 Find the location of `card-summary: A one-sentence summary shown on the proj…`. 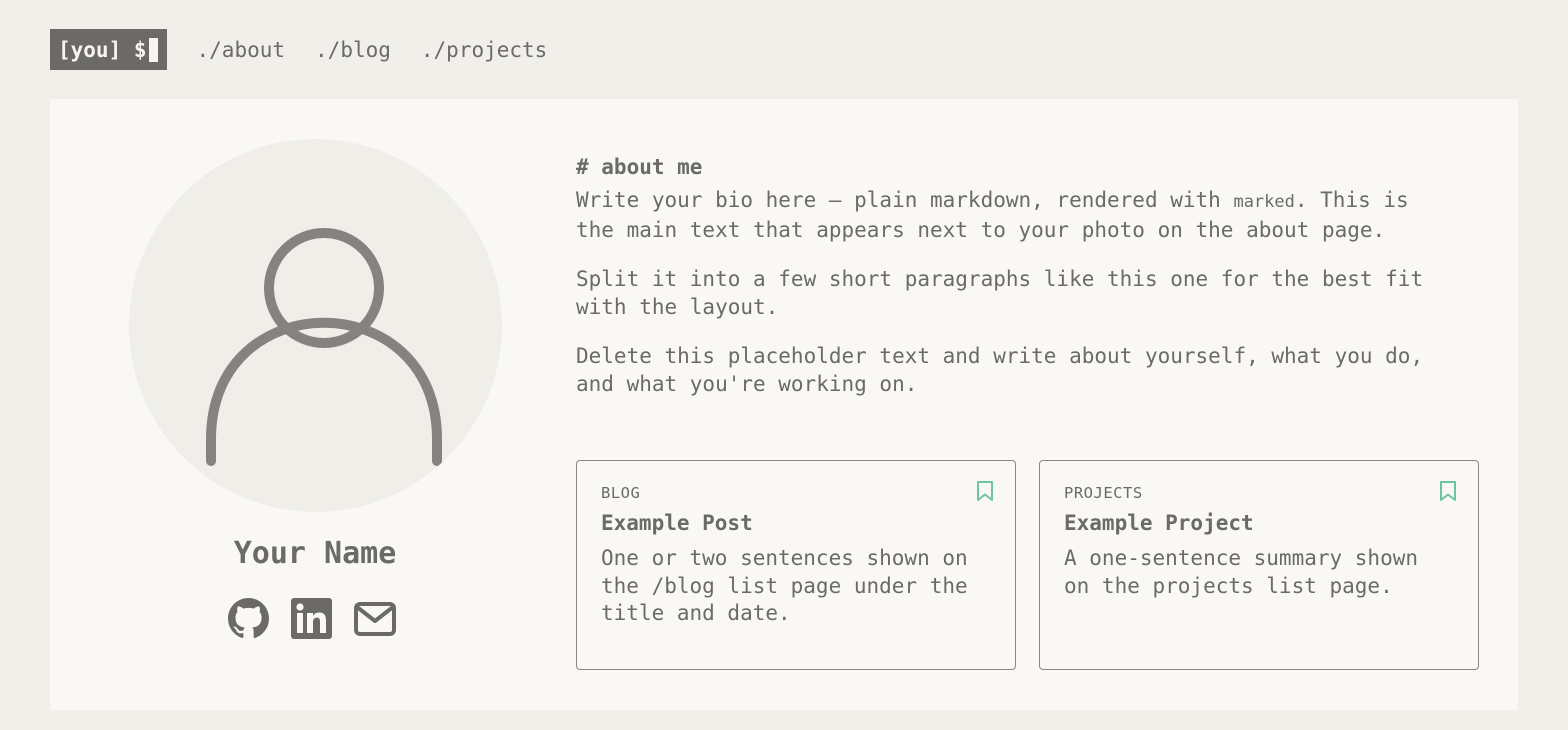

card-summary: A one-sentence summary shown on the proj… is located at coordinates (1241, 572).